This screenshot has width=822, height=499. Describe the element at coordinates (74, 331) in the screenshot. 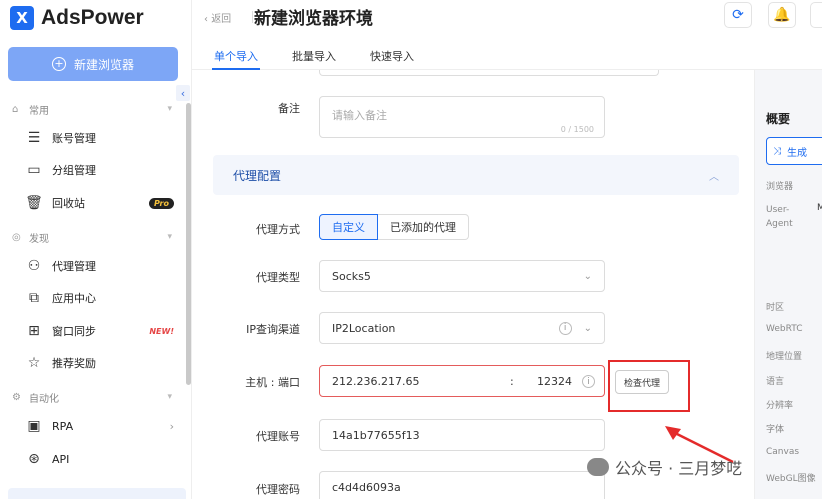

I see `sidebar-item-label: 窗口同步` at that location.